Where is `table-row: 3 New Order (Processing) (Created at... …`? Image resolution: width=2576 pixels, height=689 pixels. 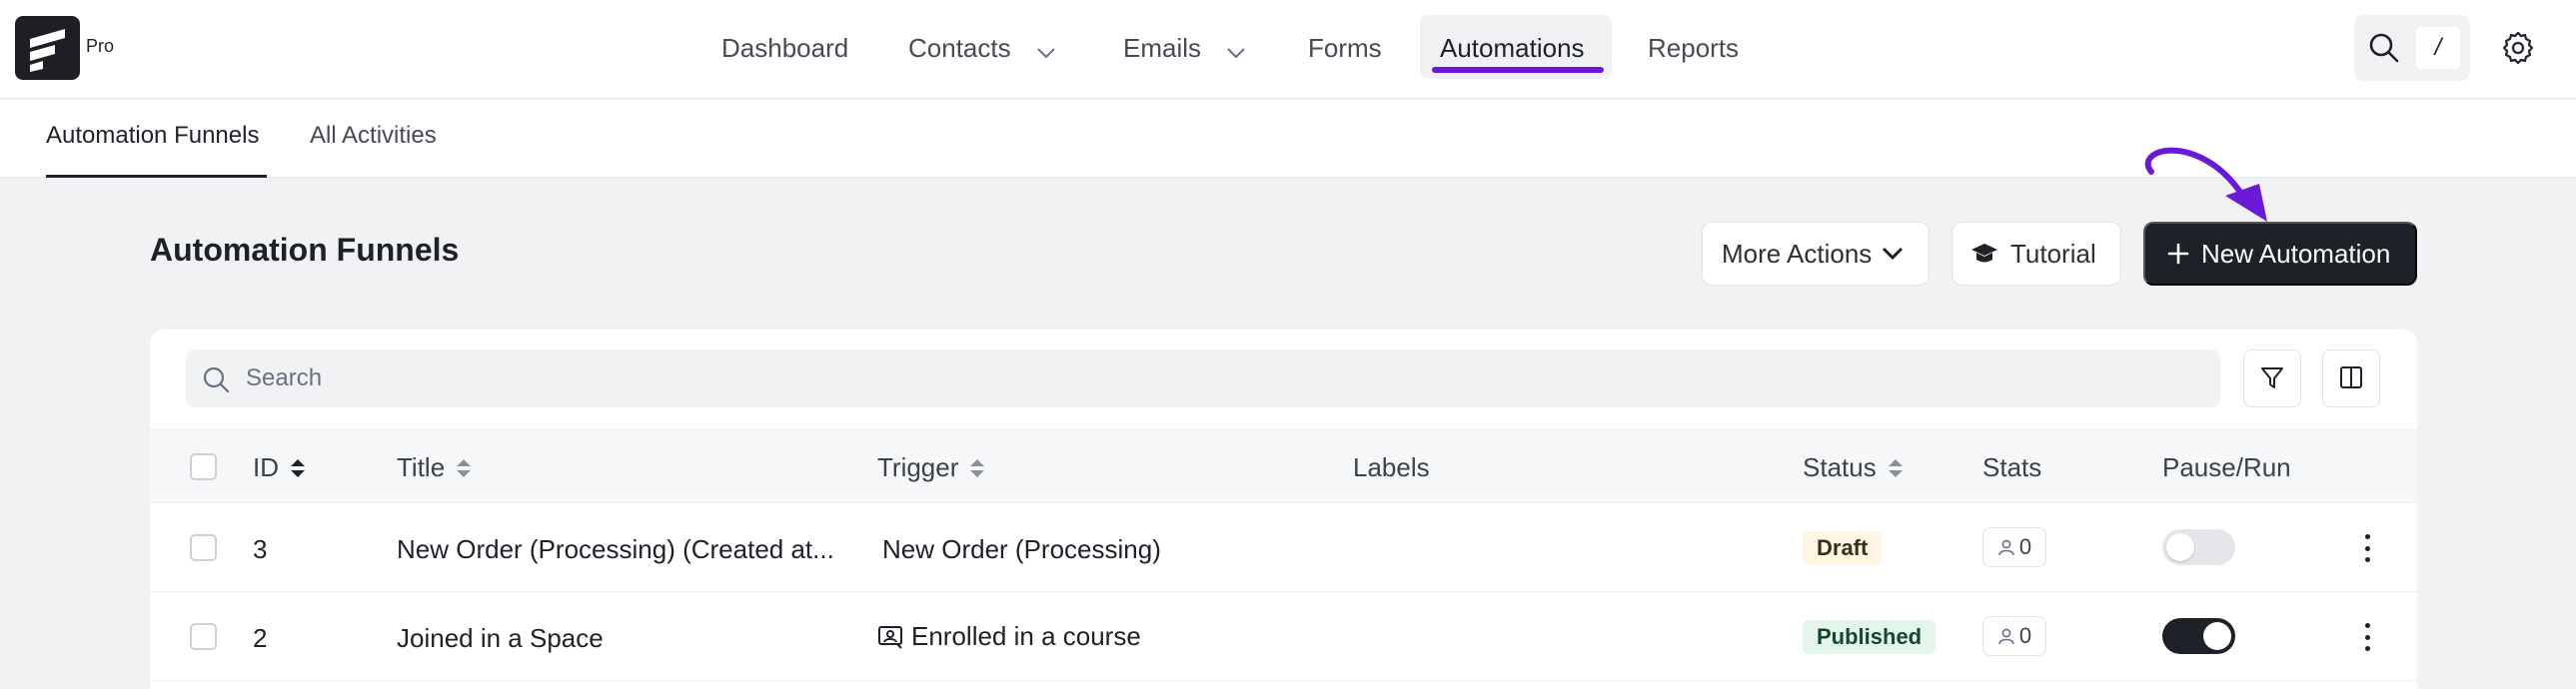
table-row: 3 New Order (Processing) (Created at... … is located at coordinates (1283, 548).